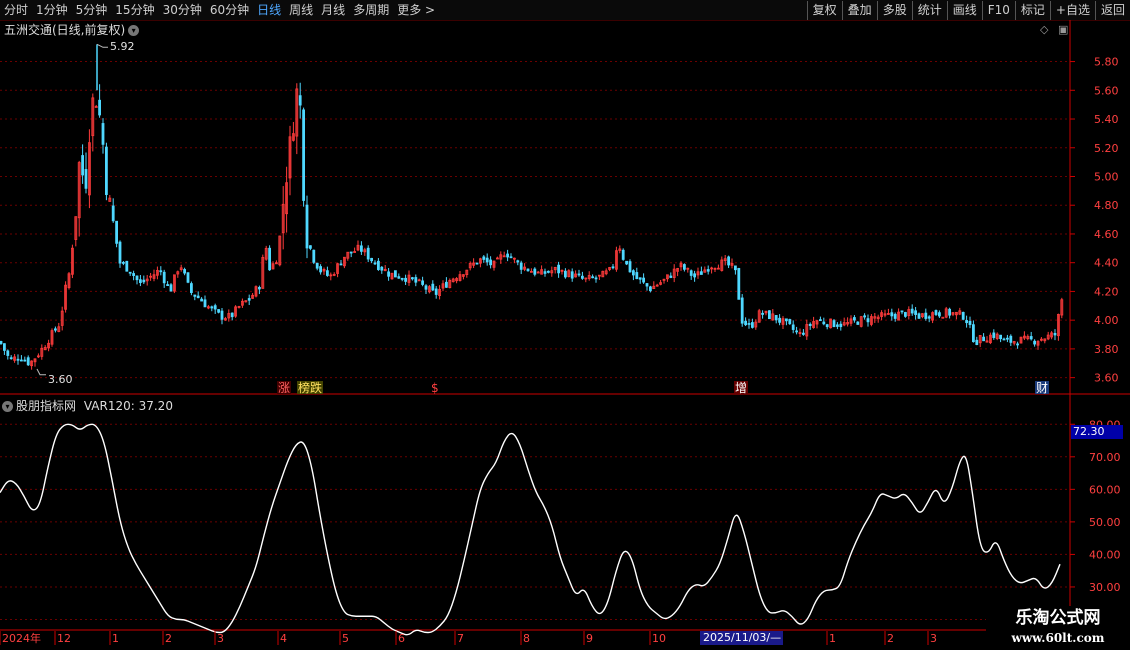 The image size is (1130, 650). Describe the element at coordinates (1095, 522) in the screenshot. I see `sub-y-axis: 20.0030.0040.0050.0060.0070.0080.00` at that location.